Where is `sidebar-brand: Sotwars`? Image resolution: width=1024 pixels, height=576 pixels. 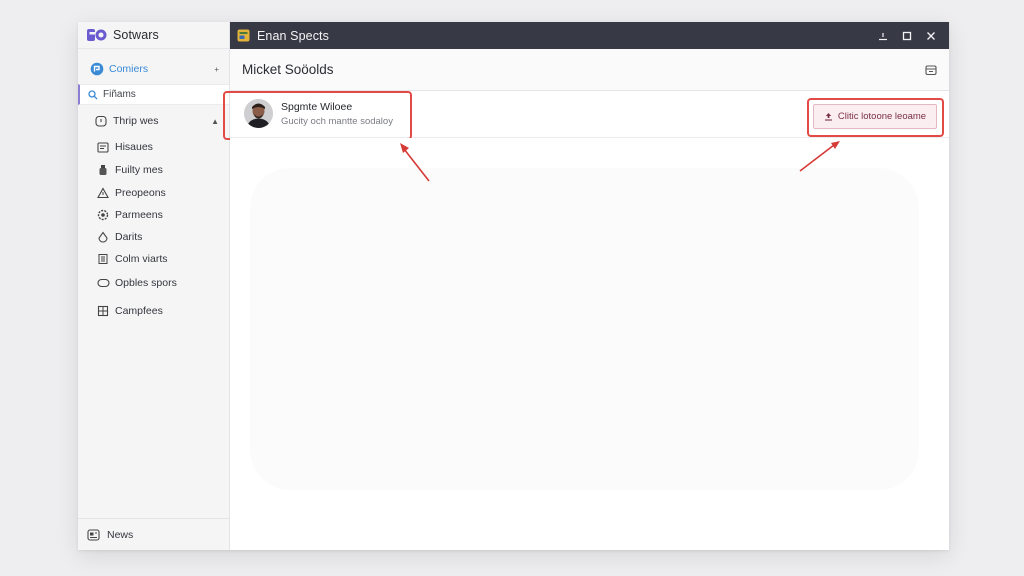
sidebar-brand: Sotwars is located at coordinates (153, 35).